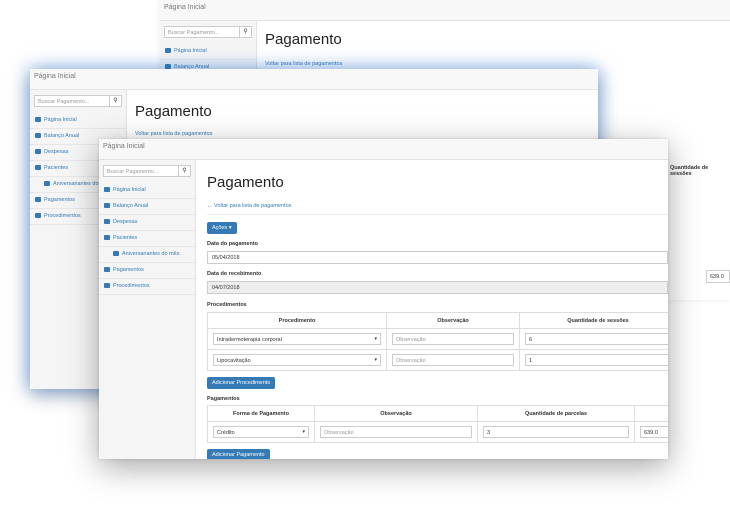 The height and width of the screenshot is (511, 730). Describe the element at coordinates (147, 271) in the screenshot. I see `sidebar-item-pagamentos: Pagamentos` at that location.